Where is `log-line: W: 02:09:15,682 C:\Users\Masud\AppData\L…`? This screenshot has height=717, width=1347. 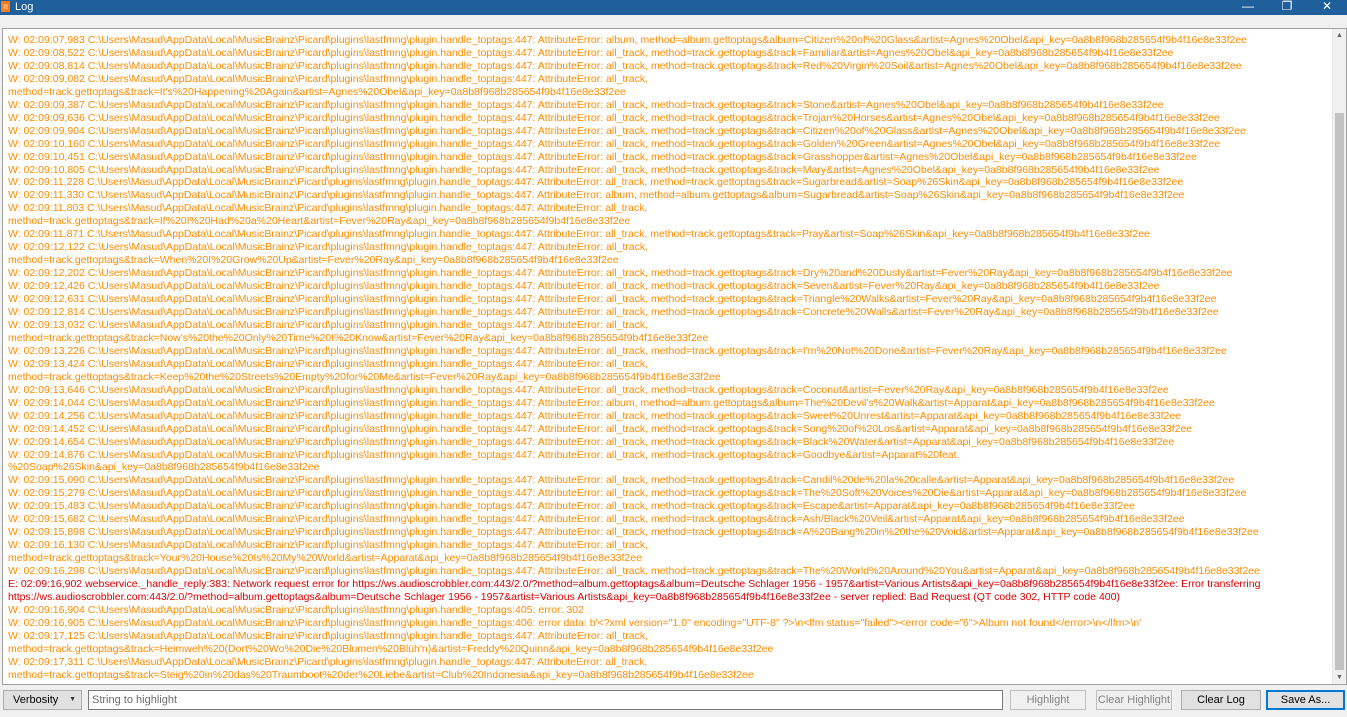
log-line: W: 02:09:15,682 C:\Users\Masud\AppData\L… is located at coordinates (596, 519).